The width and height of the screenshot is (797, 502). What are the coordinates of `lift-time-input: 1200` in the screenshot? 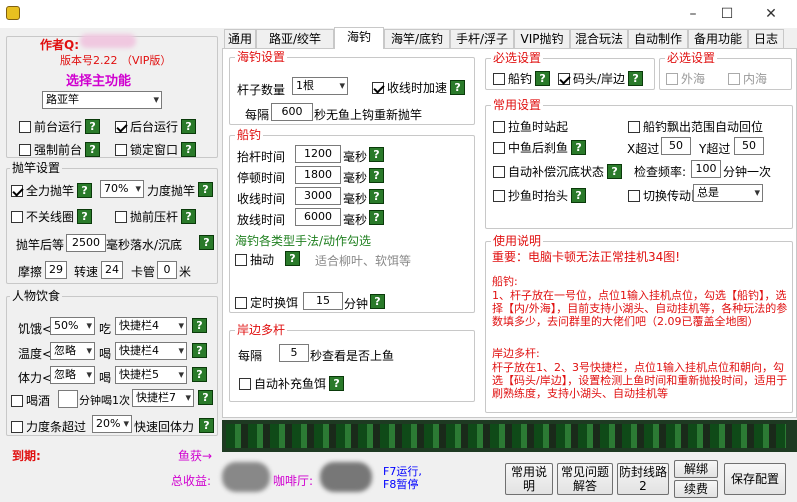 It's located at (318, 154).